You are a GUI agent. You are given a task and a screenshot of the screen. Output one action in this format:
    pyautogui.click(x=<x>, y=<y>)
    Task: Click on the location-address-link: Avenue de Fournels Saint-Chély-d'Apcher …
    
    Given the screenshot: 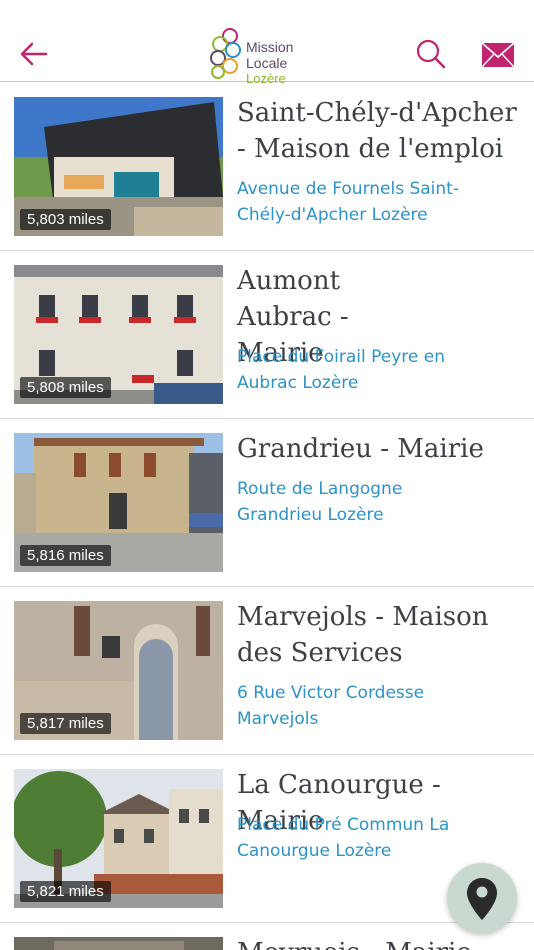 What is the action you would take?
    pyautogui.click(x=367, y=202)
    